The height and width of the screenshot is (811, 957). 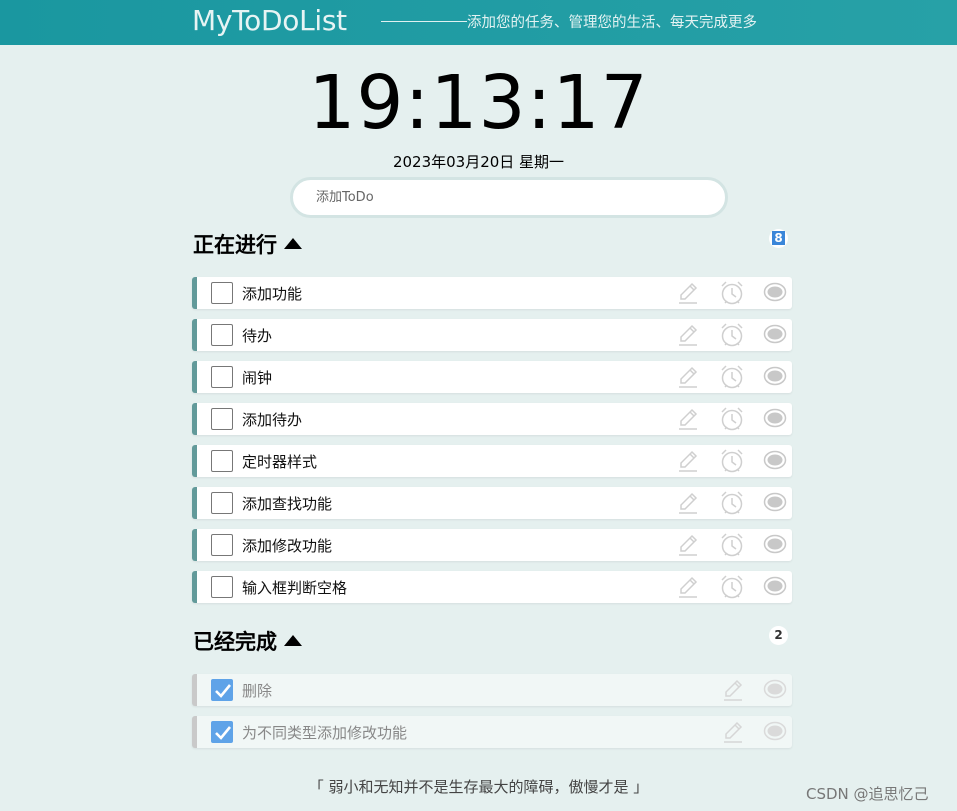 What do you see at coordinates (235, 642) in the screenshot?
I see `completed-title: 已经完成` at bounding box center [235, 642].